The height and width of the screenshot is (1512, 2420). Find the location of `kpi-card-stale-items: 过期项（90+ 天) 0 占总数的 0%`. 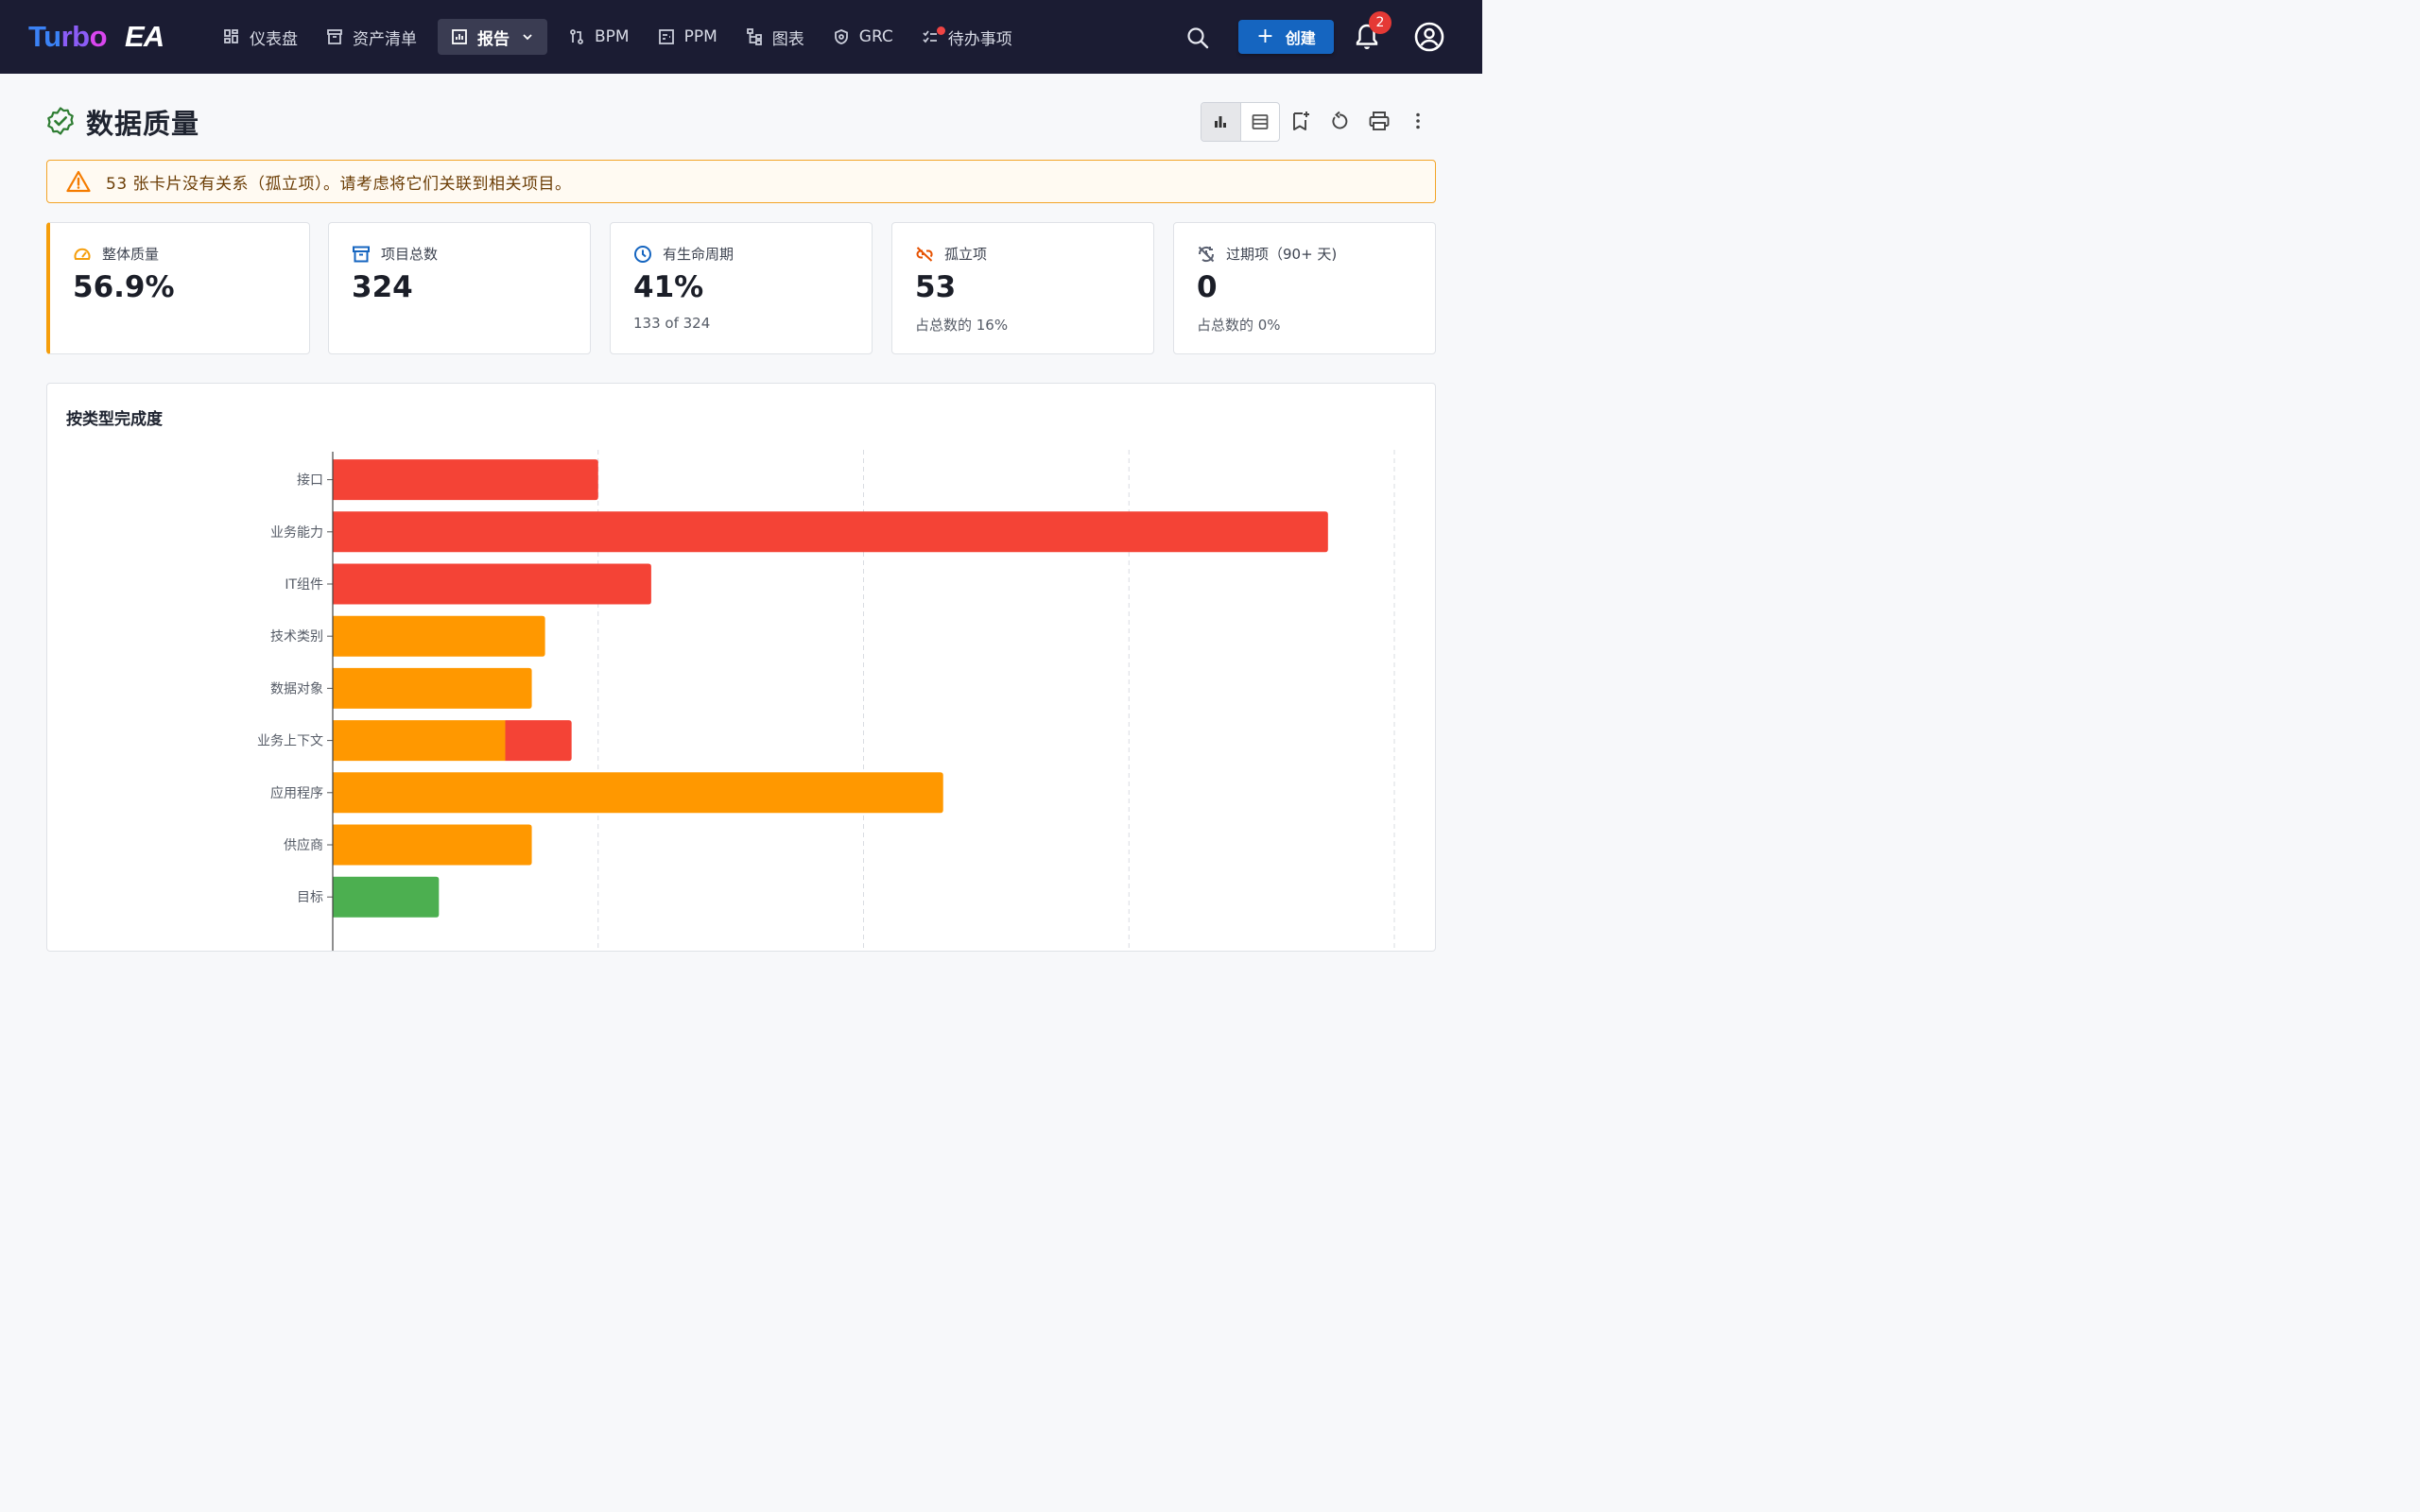

kpi-card-stale-items: 过期项（90+ 天) 0 占总数的 0% is located at coordinates (1304, 288).